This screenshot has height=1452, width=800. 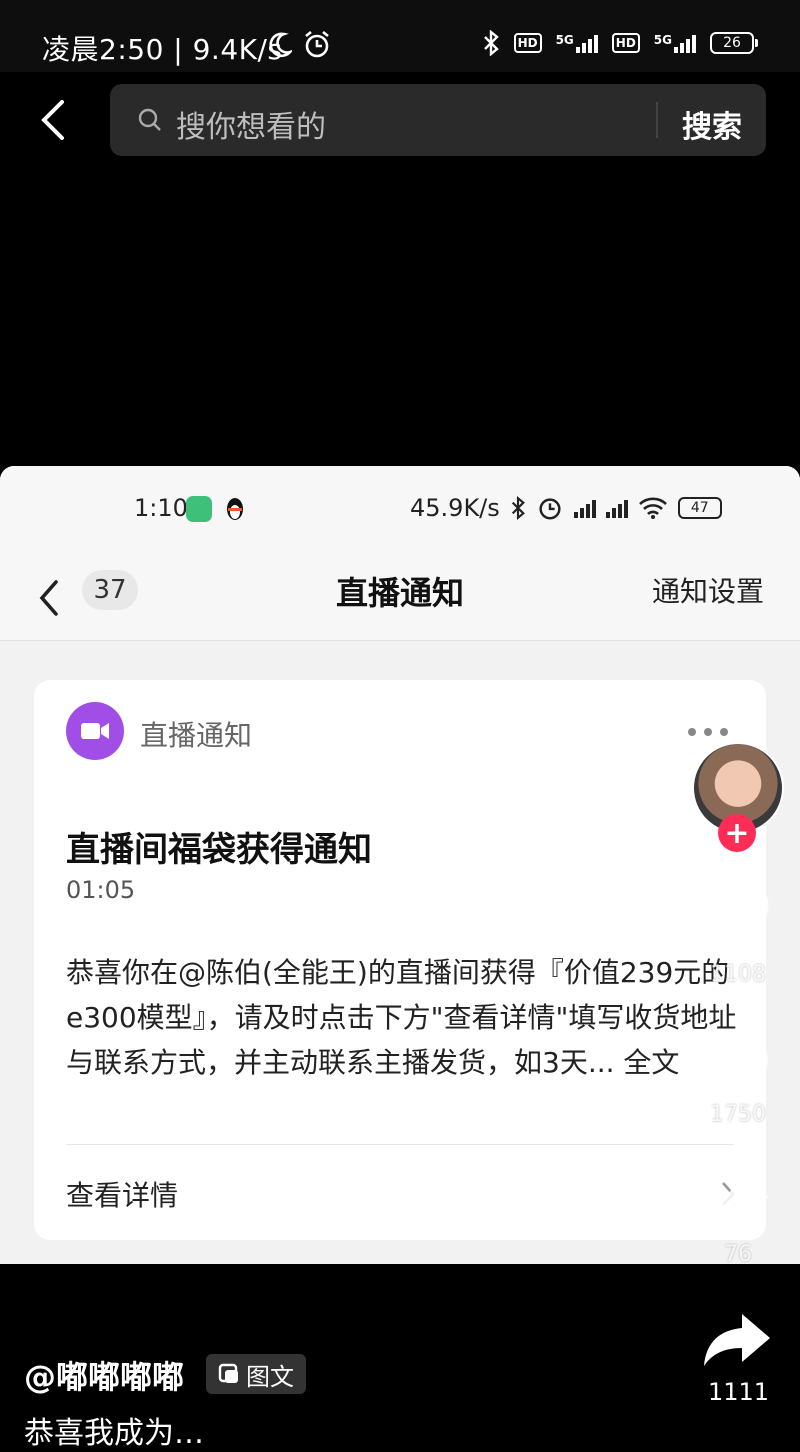 What do you see at coordinates (196, 735) in the screenshot?
I see `notification-source: 直播通知` at bounding box center [196, 735].